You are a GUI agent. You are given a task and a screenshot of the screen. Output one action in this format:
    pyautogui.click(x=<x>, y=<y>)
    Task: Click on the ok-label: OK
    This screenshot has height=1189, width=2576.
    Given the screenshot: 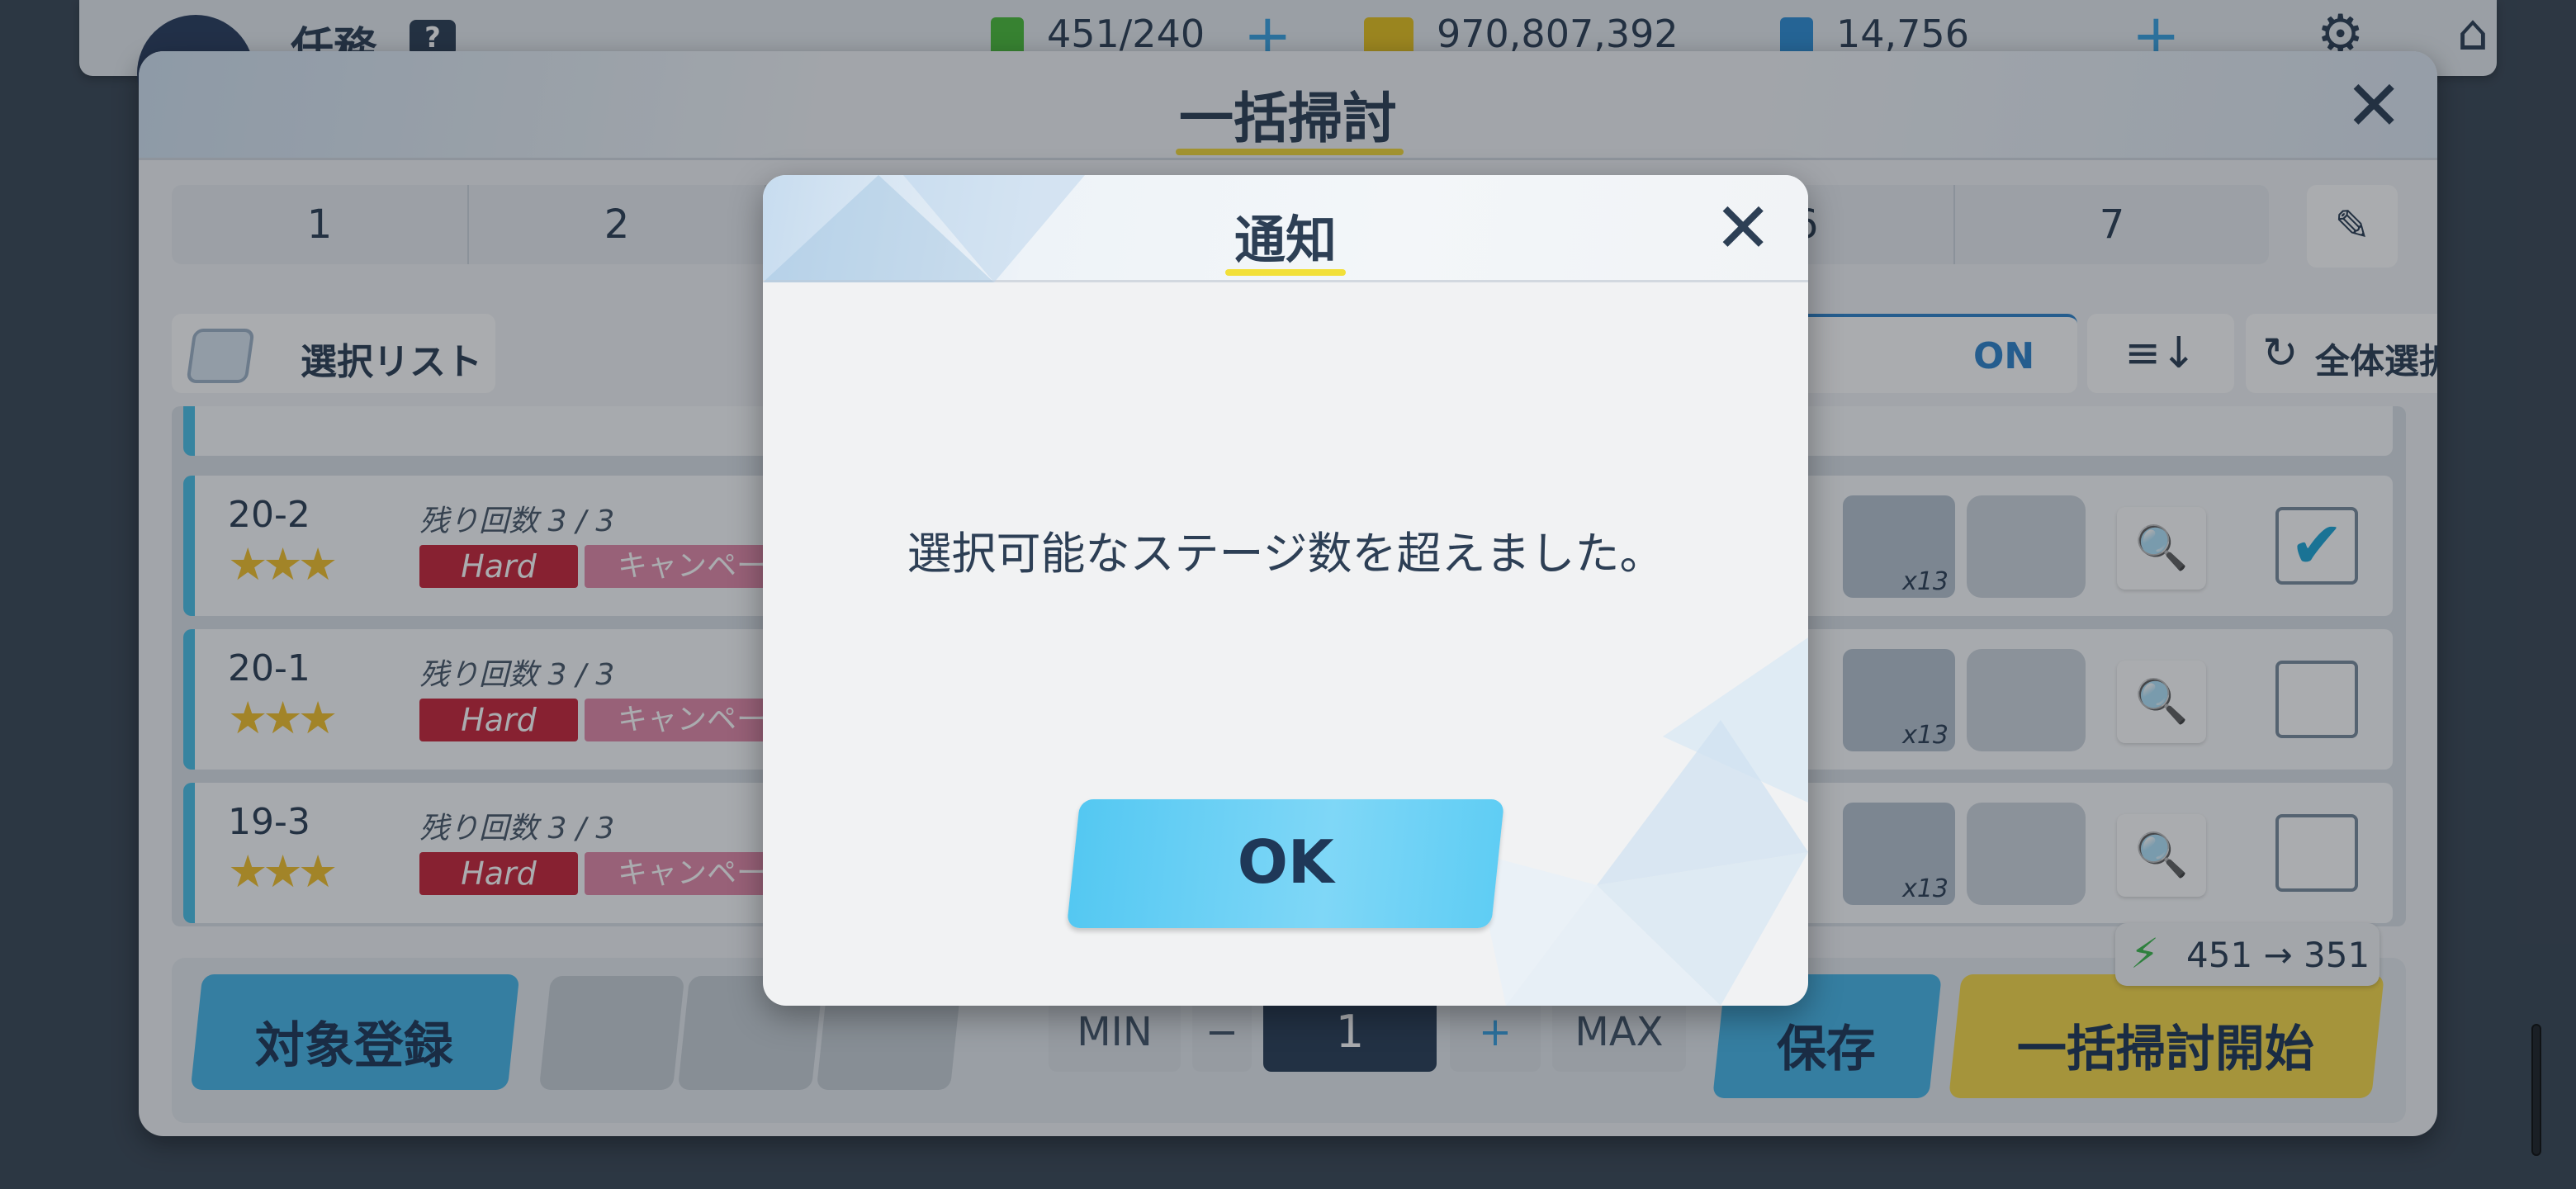 What is the action you would take?
    pyautogui.click(x=1285, y=862)
    